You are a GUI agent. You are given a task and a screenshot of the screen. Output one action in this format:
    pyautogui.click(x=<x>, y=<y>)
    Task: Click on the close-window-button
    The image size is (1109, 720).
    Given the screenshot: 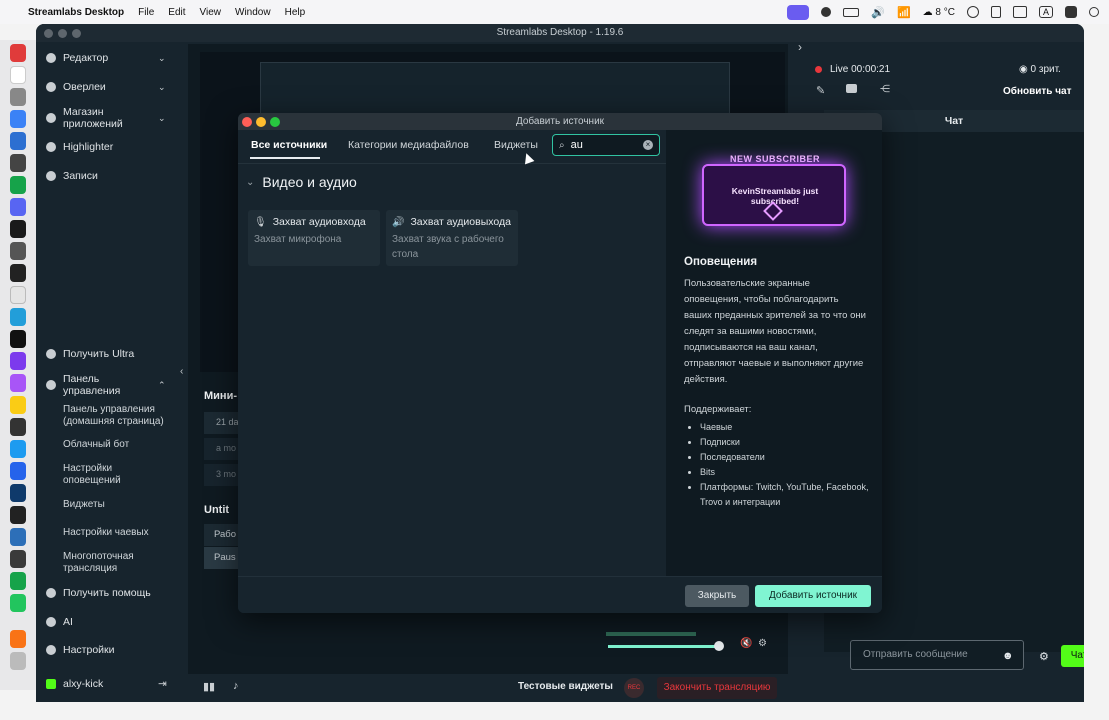 What is the action you would take?
    pyautogui.click(x=48, y=33)
    